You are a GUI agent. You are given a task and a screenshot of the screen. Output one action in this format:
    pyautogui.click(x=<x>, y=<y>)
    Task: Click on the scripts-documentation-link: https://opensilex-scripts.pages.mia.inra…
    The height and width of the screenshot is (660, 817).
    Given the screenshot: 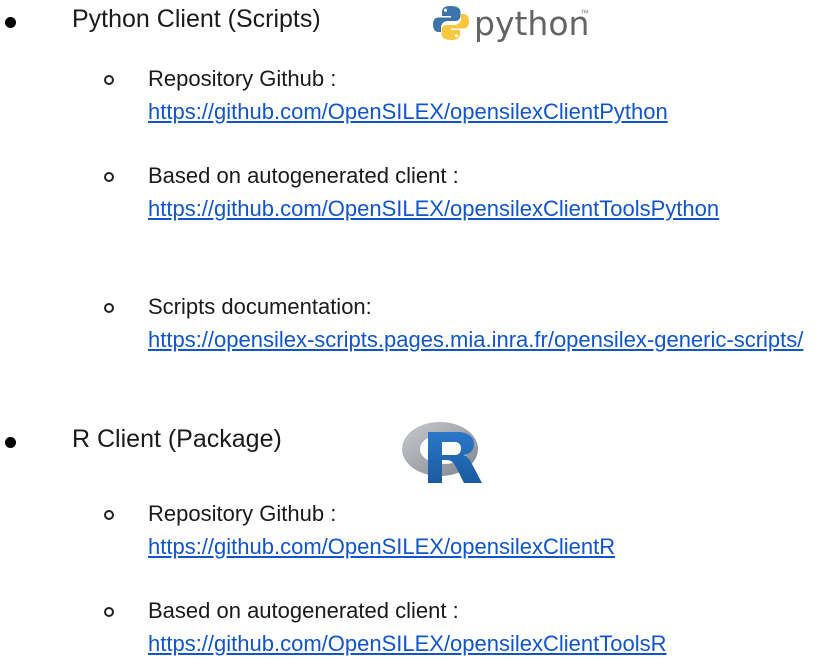 What is the action you would take?
    pyautogui.click(x=478, y=339)
    